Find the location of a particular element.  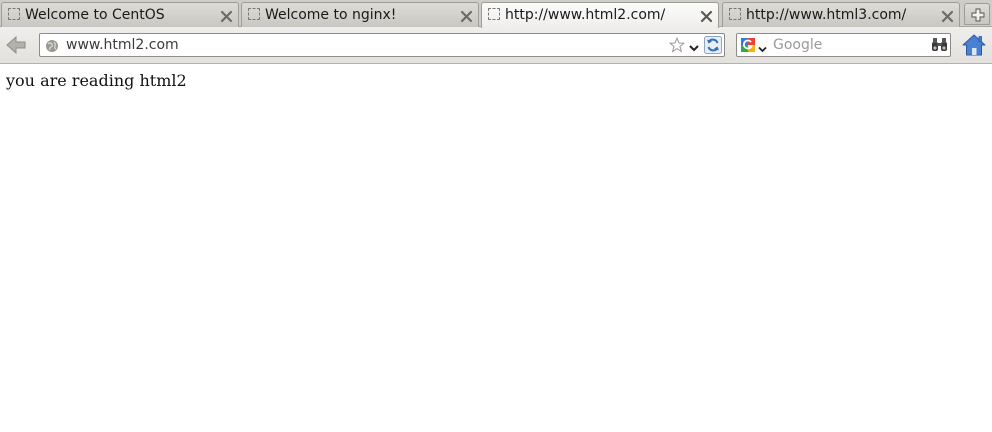

home-icon is located at coordinates (974, 45).